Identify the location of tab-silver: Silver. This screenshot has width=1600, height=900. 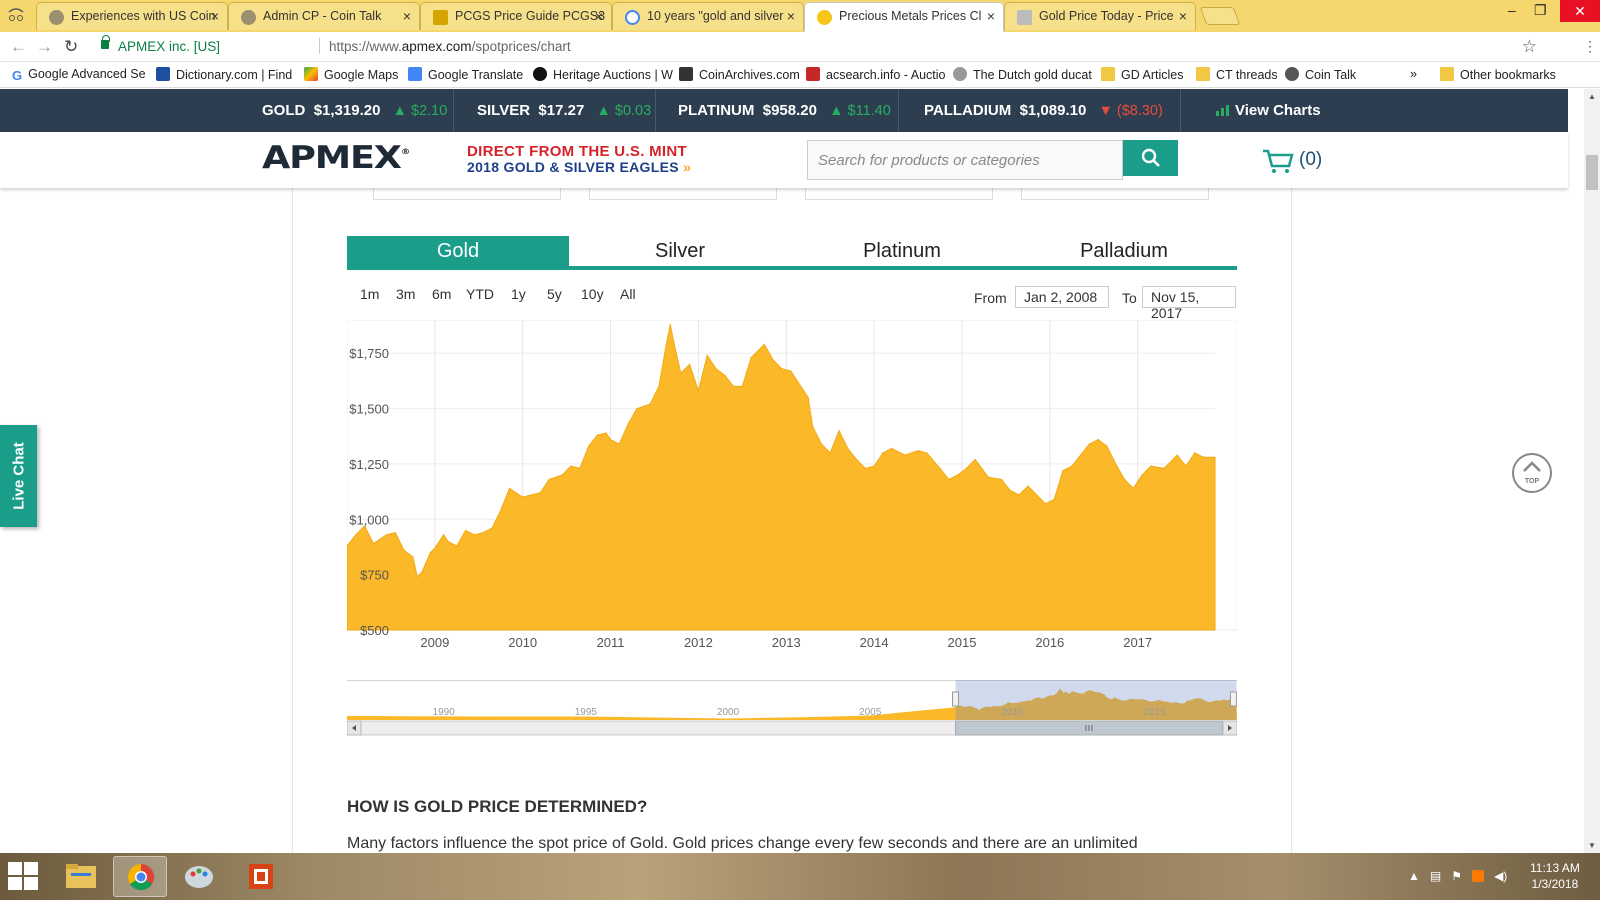
(680, 251).